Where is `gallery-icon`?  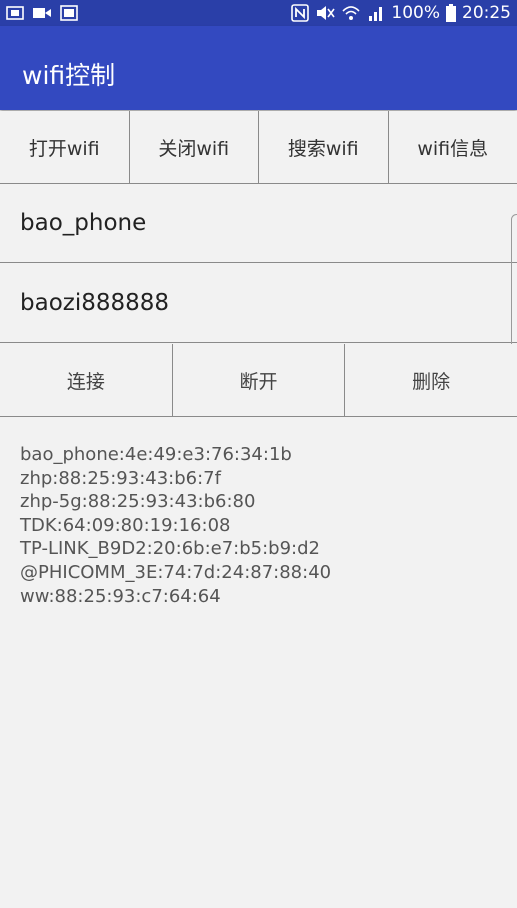 gallery-icon is located at coordinates (69, 13).